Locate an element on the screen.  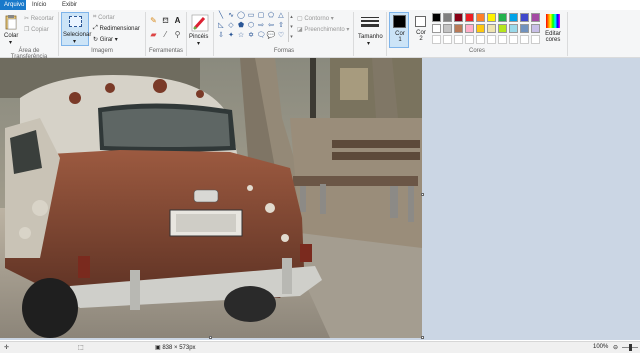
tab-view: Exibir is located at coordinates (69, 5).